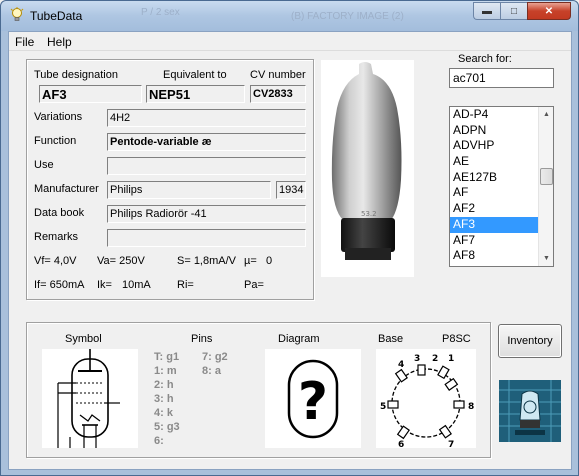 This screenshot has width=579, height=476. Describe the element at coordinates (55, 261) in the screenshot. I see `vf-value: Vf= 4,0V` at that location.